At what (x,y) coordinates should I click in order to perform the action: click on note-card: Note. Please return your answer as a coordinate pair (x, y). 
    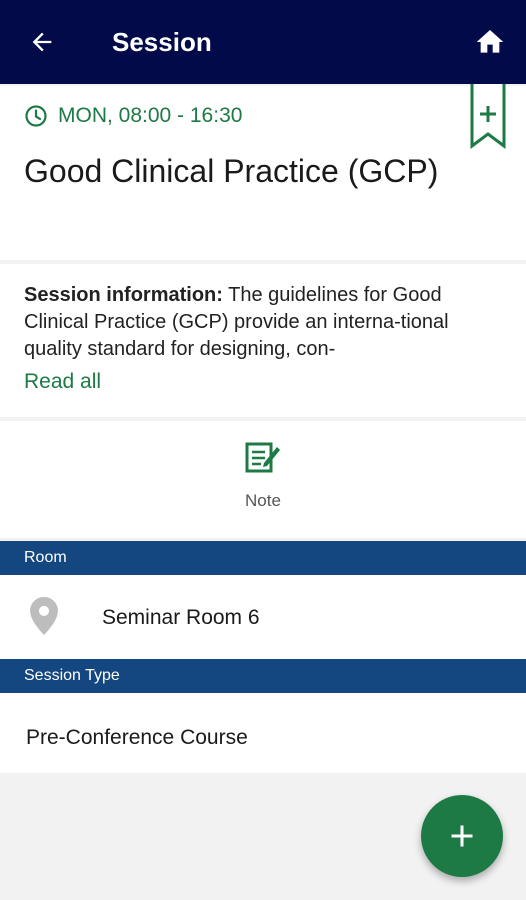
    Looking at the image, I should click on (263, 479).